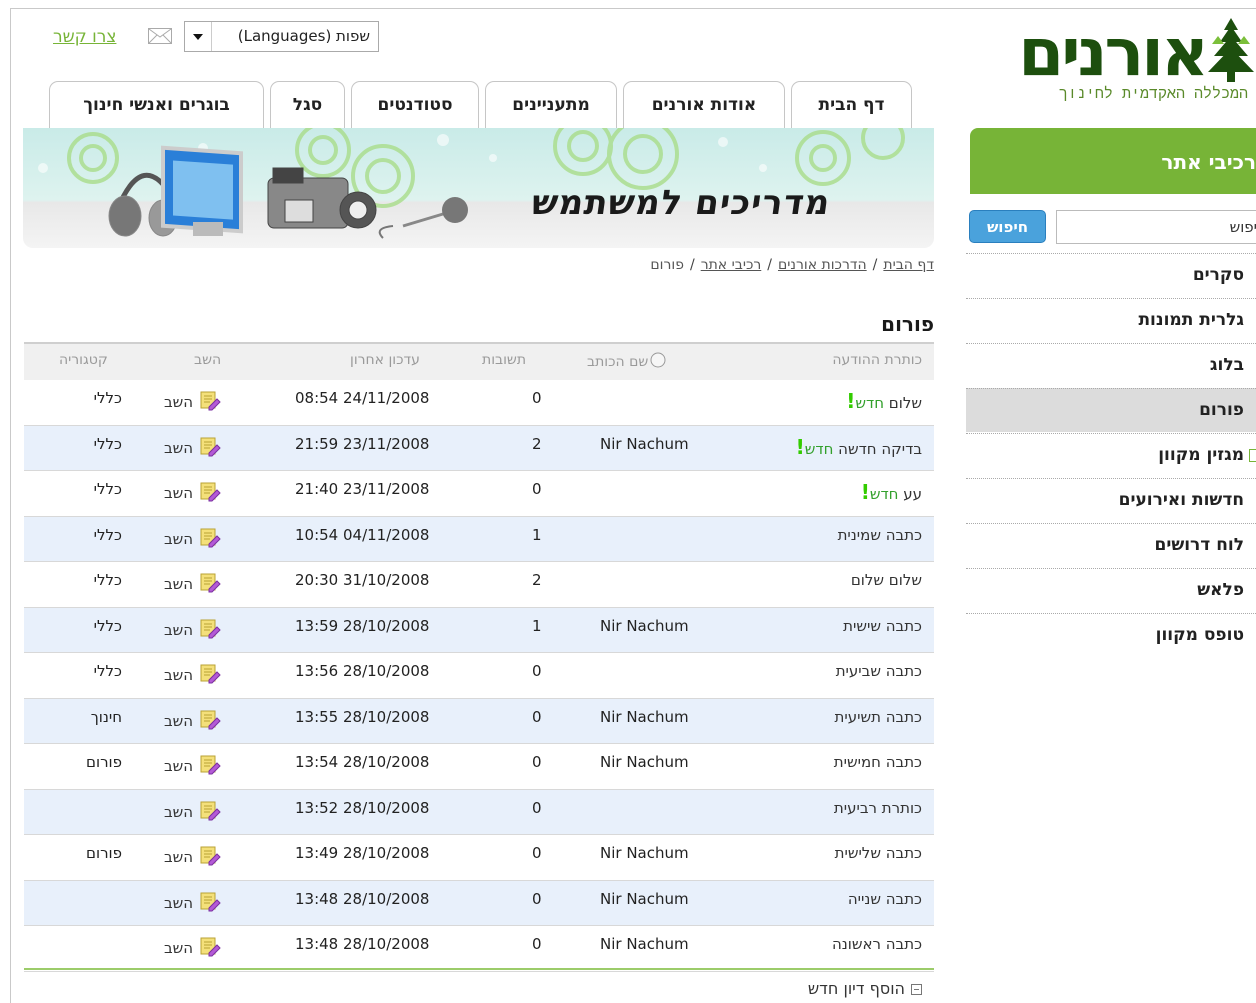  I want to click on post-title: כותרת רביעית, so click(877, 807).